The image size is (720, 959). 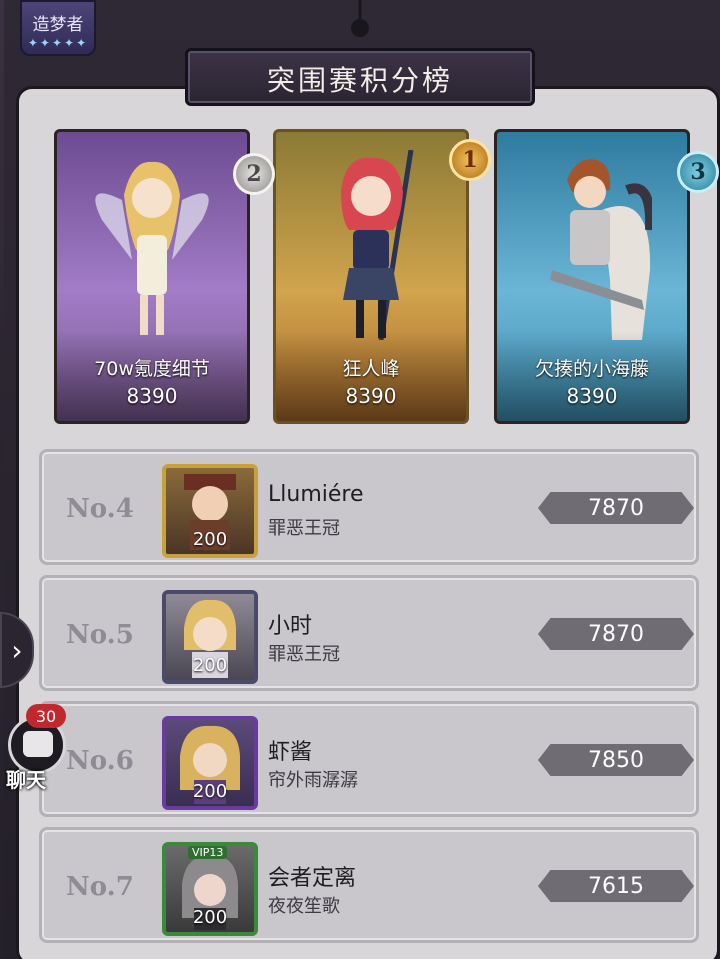 What do you see at coordinates (371, 369) in the screenshot?
I see `podium-name: 狂人峰` at bounding box center [371, 369].